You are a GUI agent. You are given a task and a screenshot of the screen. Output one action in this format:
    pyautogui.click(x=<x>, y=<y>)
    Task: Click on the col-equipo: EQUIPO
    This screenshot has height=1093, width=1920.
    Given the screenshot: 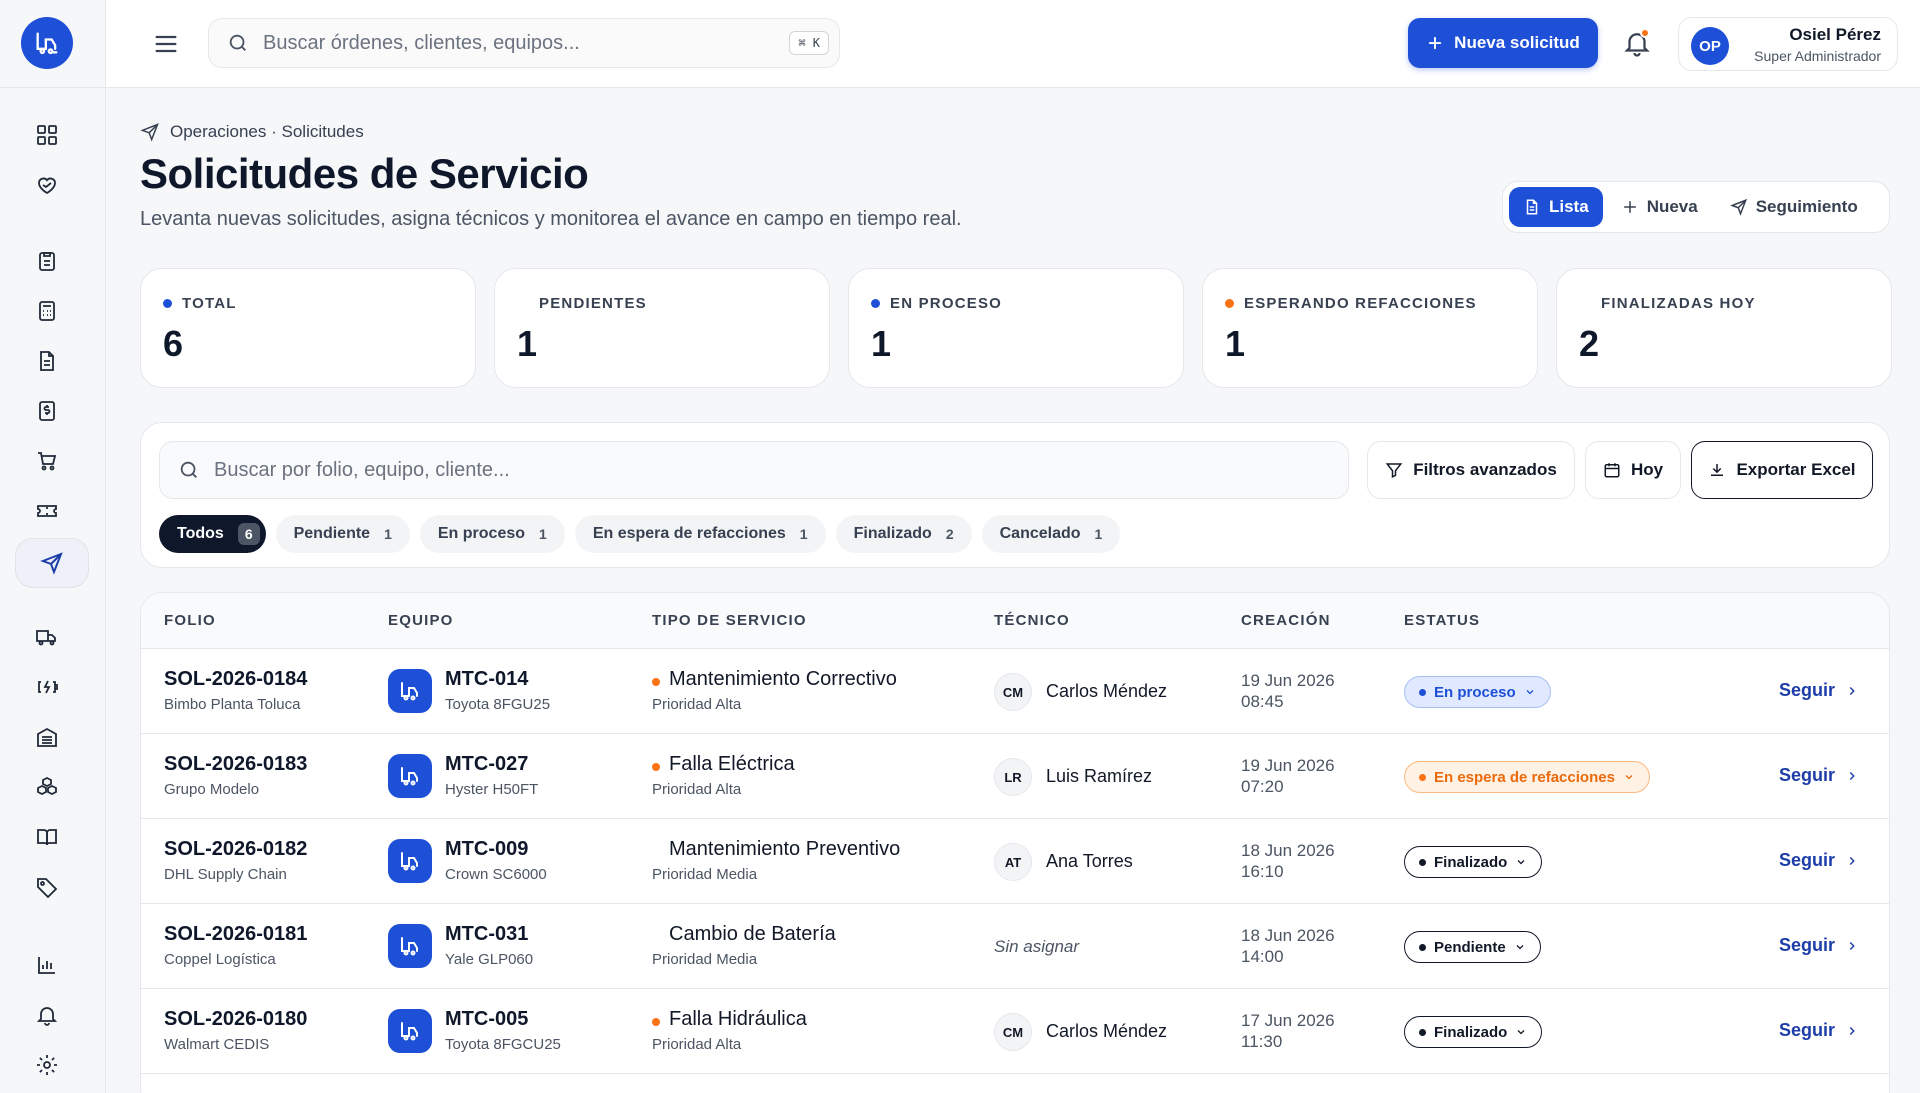 What is the action you would take?
    pyautogui.click(x=421, y=620)
    